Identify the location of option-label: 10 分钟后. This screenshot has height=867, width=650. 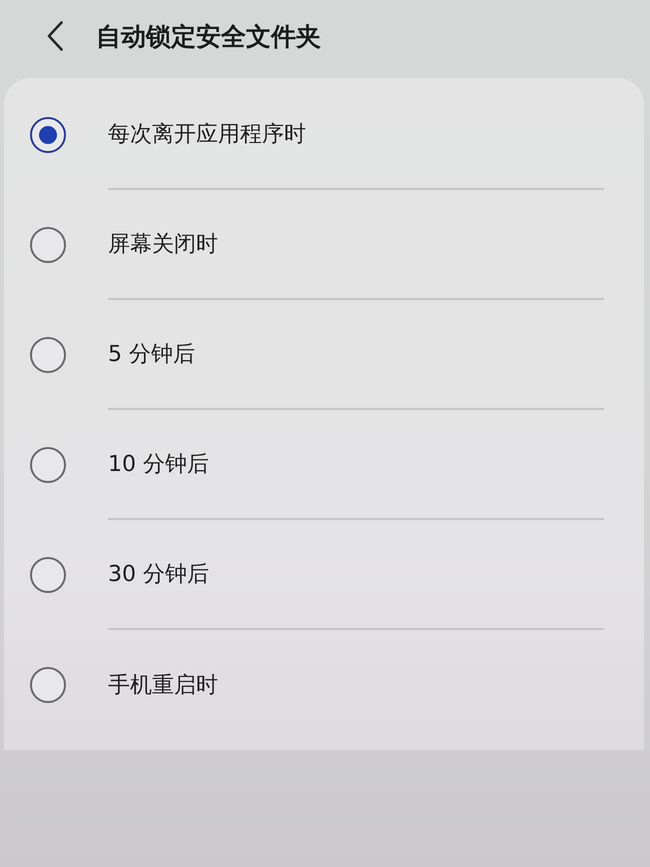
(158, 465).